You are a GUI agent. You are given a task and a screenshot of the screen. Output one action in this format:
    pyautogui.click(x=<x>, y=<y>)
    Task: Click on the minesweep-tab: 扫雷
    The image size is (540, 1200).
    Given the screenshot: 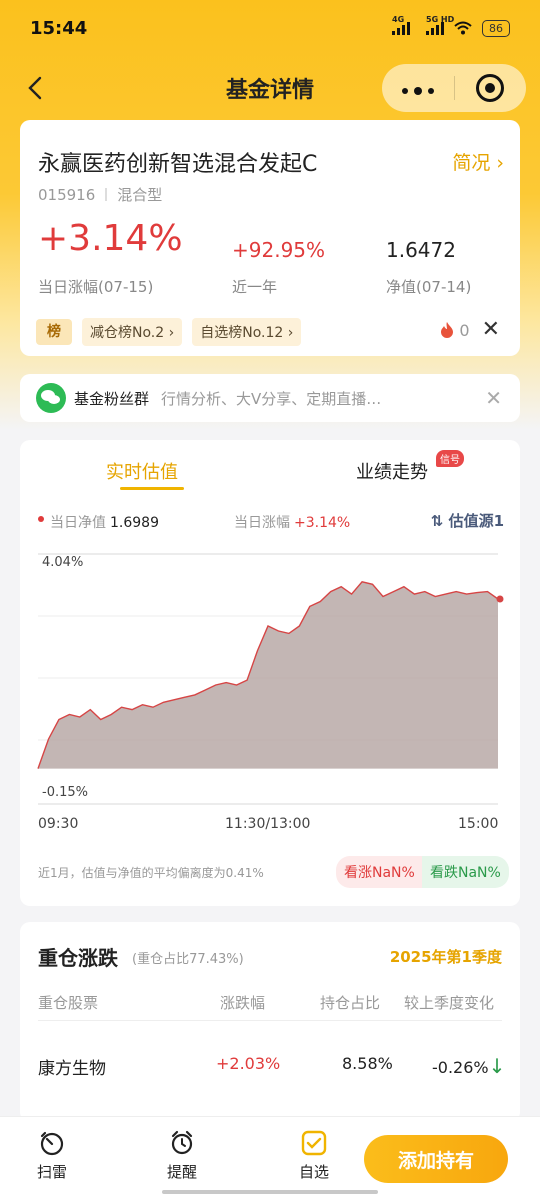 What is the action you would take?
    pyautogui.click(x=52, y=1155)
    